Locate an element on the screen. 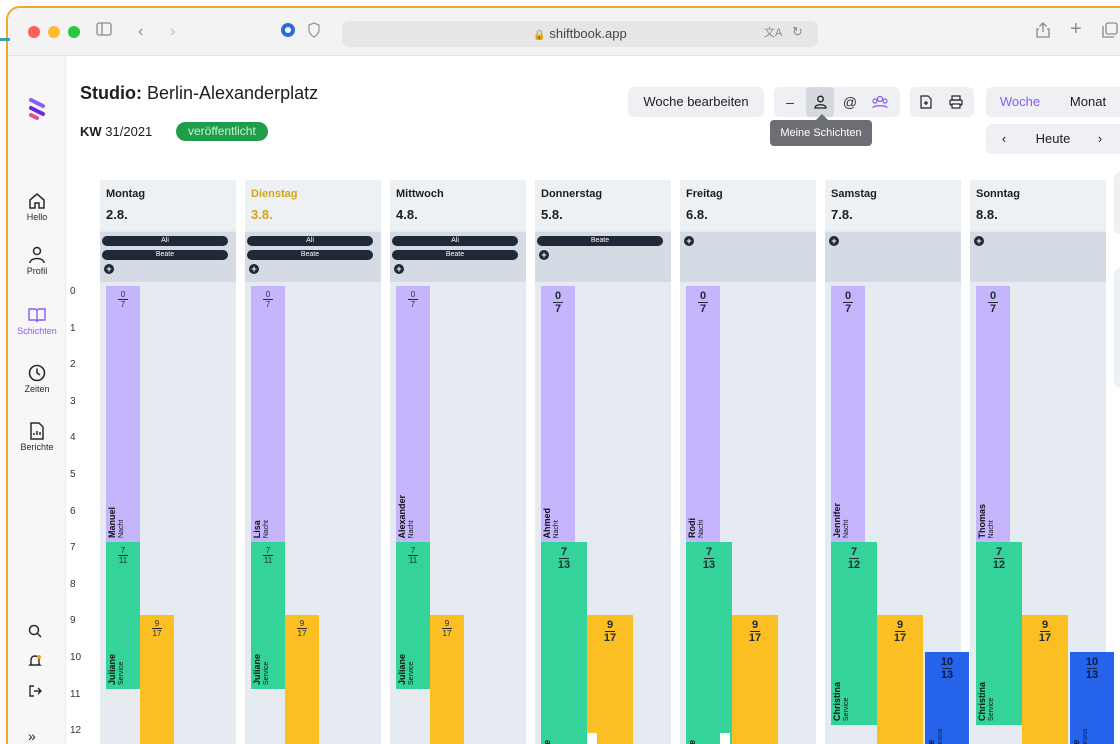 The width and height of the screenshot is (1120, 744). sidebar-toggle-icon is located at coordinates (104, 32).